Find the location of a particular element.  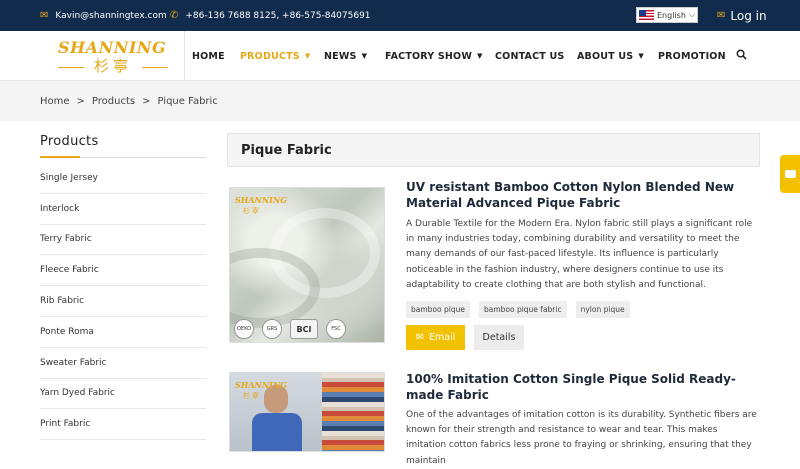

breadcrumb: Home > Products > Pique Fabric is located at coordinates (129, 101).